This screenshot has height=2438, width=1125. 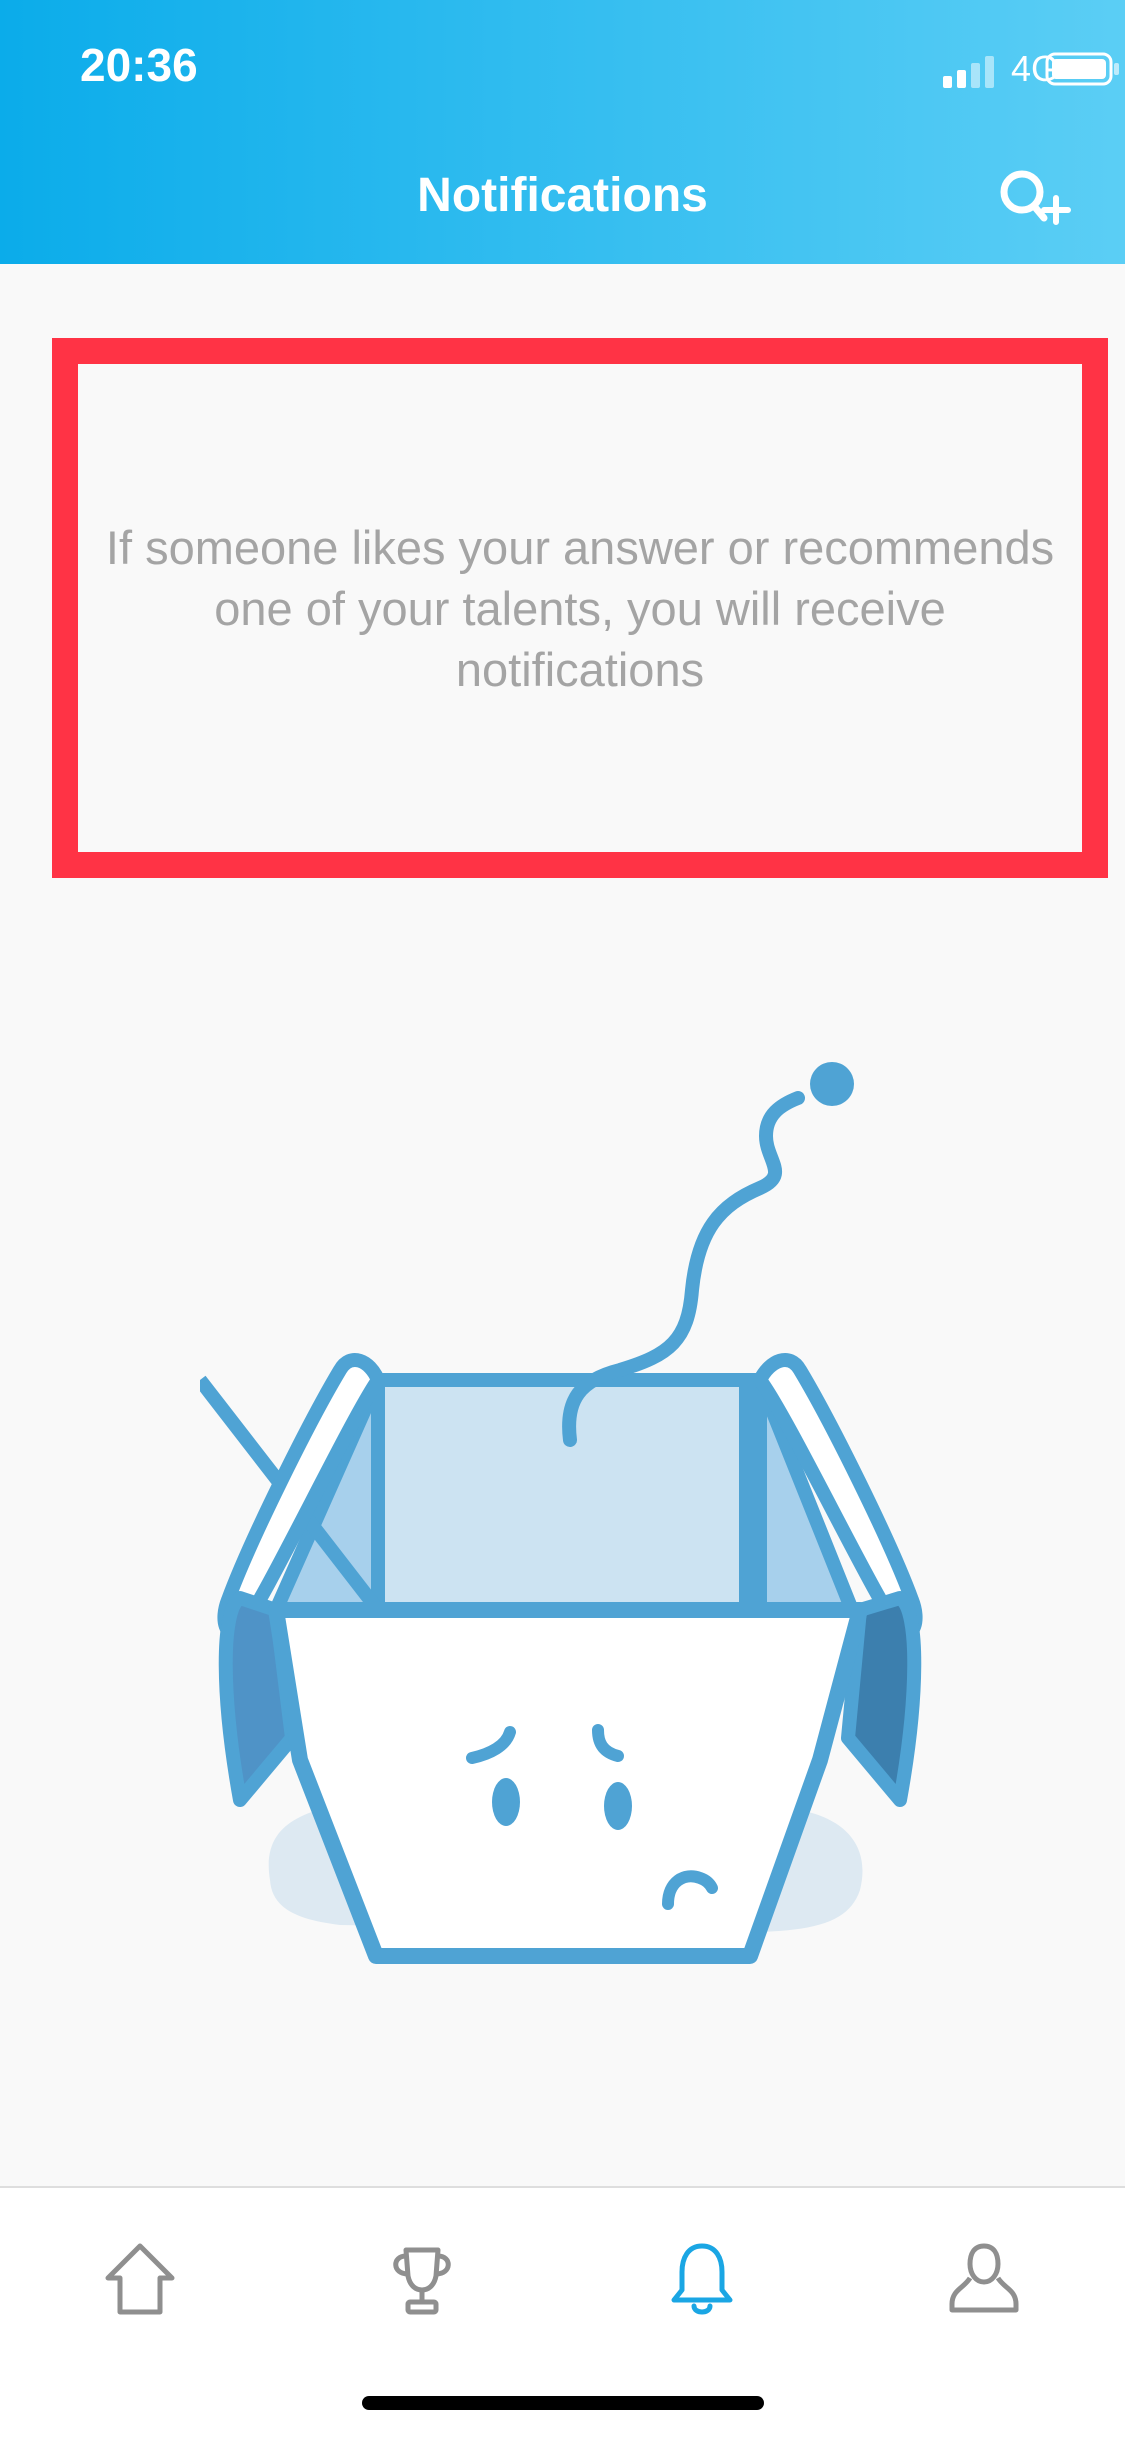 I want to click on tab-trophy, so click(x=422, y=2278).